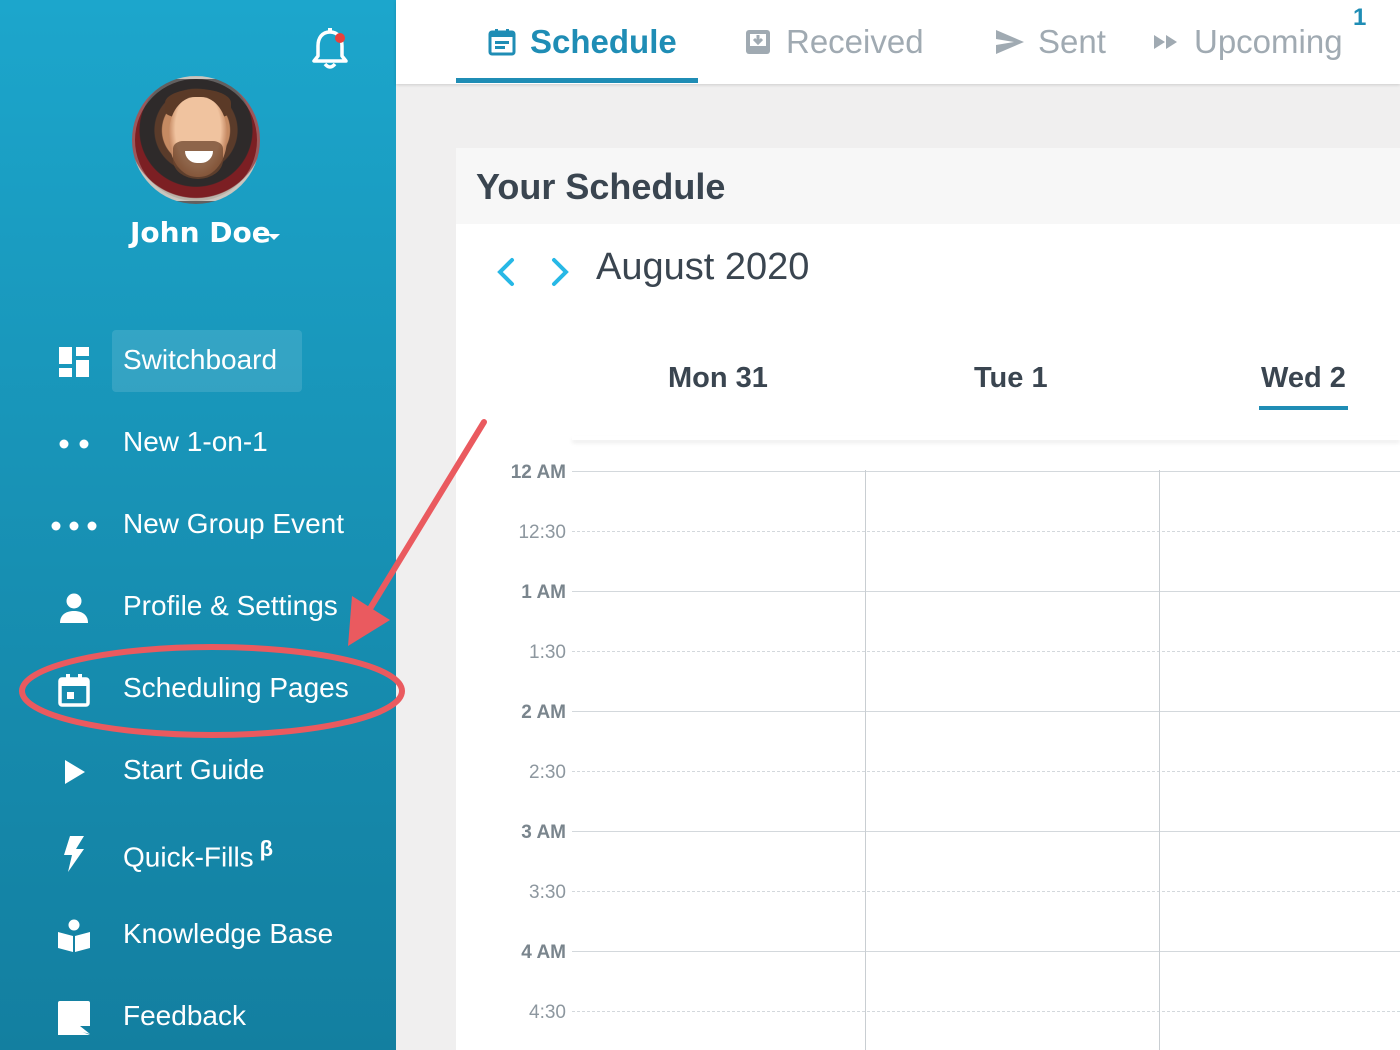 The image size is (1400, 1050). I want to click on sidebar-item-knowledge-base: Knowledge Base, so click(198, 936).